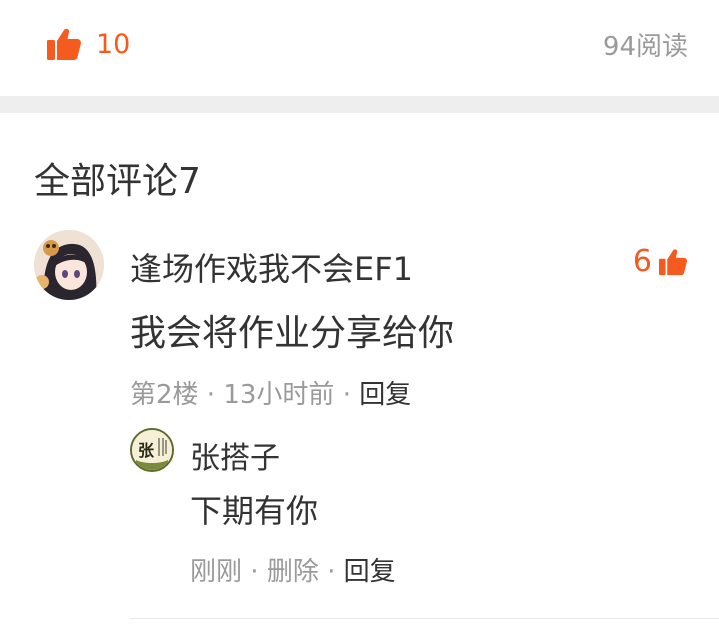 The width and height of the screenshot is (719, 629). What do you see at coordinates (216, 572) in the screenshot?
I see `reply-time: 刚刚` at bounding box center [216, 572].